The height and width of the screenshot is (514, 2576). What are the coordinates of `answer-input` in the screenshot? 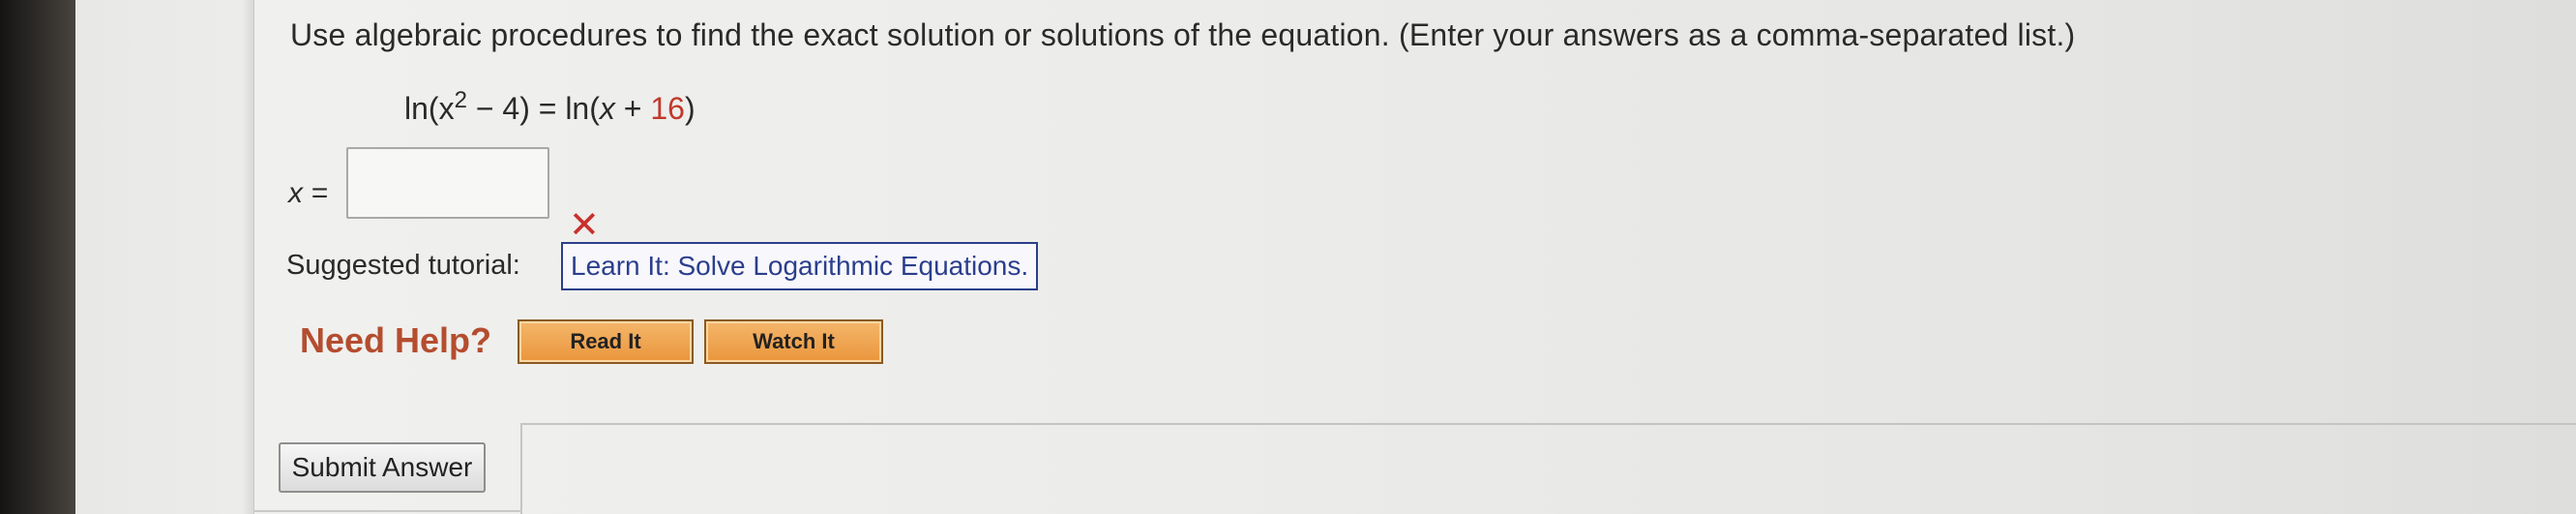 It's located at (448, 183).